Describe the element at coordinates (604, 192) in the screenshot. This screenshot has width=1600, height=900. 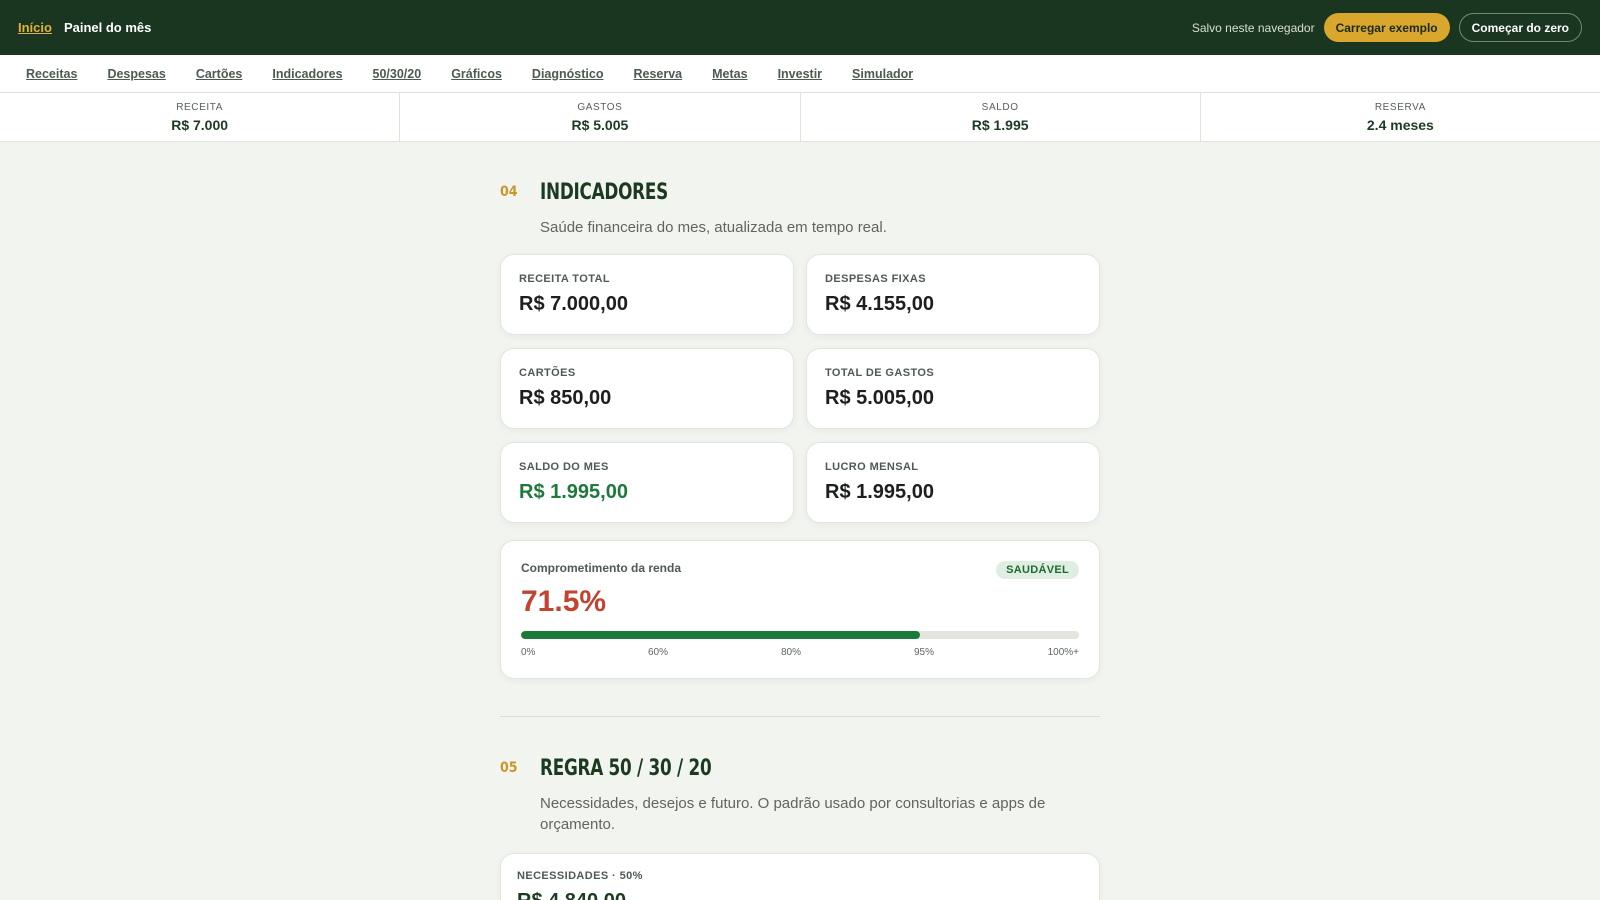
I see `section-title: INDICADORES` at that location.